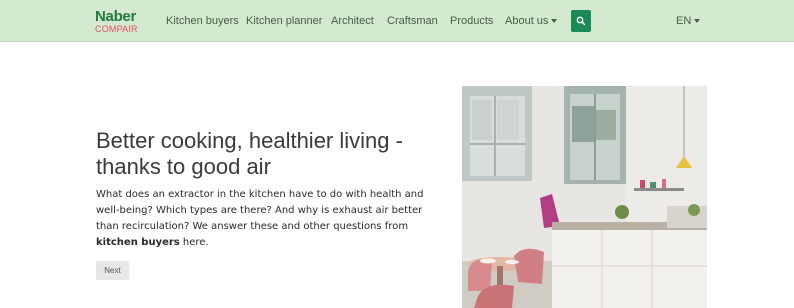  I want to click on search-icon, so click(581, 21).